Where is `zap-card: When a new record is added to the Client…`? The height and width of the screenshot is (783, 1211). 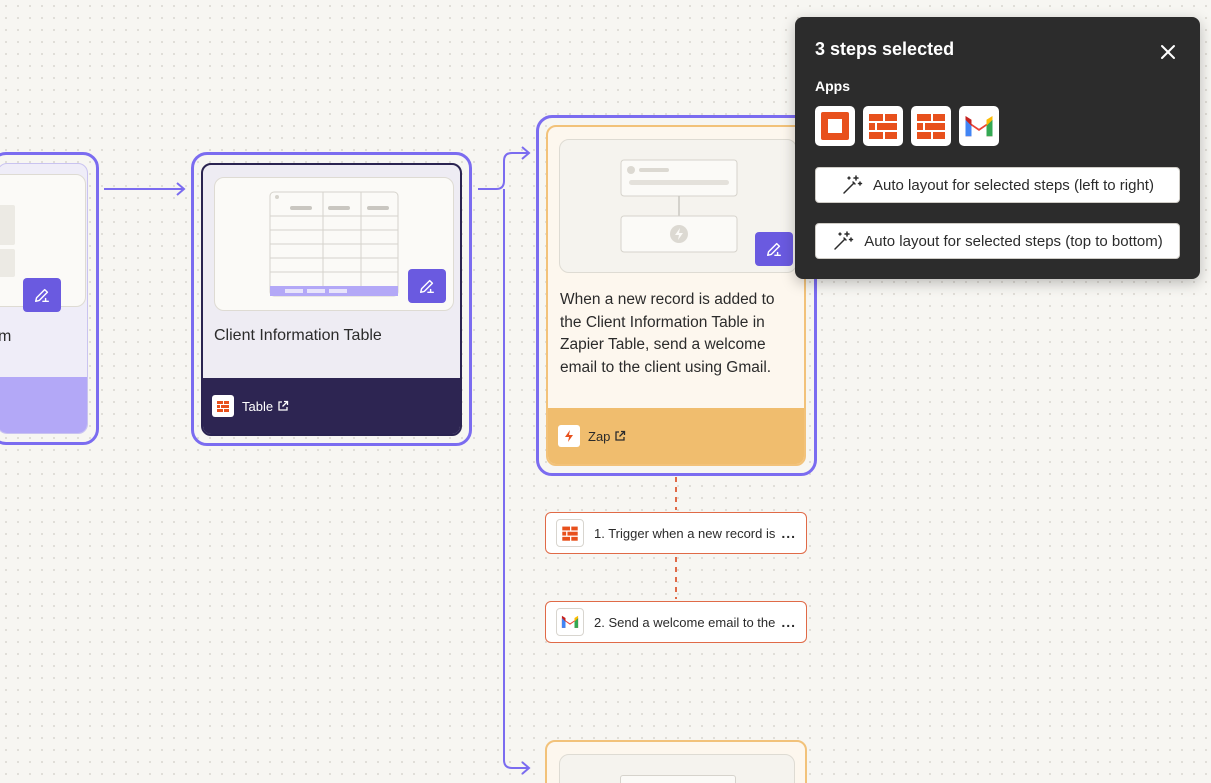
zap-card: When a new record is added to the Client… is located at coordinates (676, 295).